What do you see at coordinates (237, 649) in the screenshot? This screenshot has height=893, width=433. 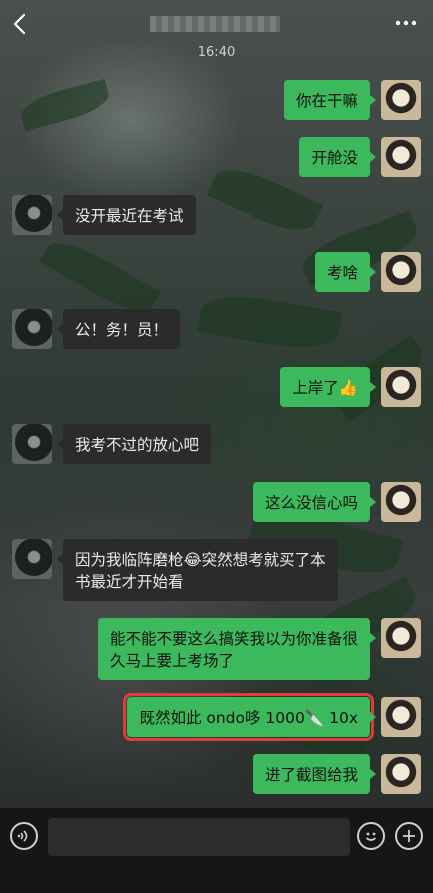 I see `message-bubble: 能不能不要这么搞笑我以为你准备很 久马上要上考场了` at bounding box center [237, 649].